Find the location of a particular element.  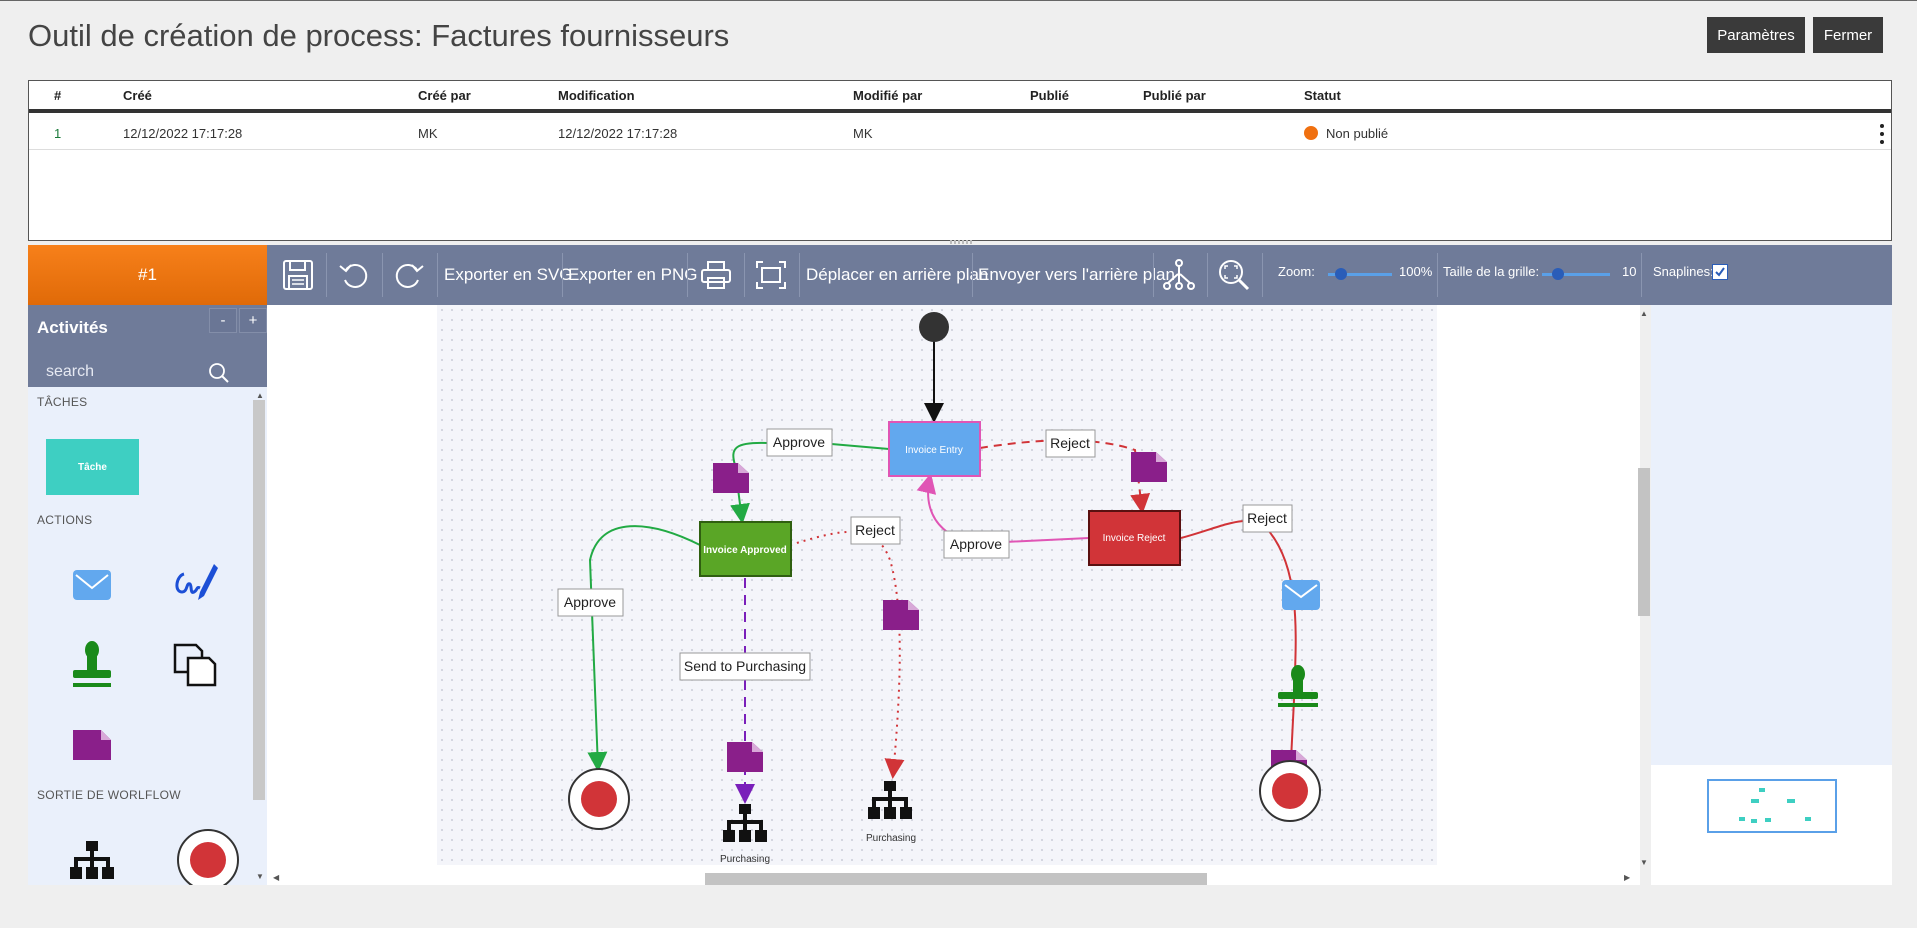

col-status: Statut is located at coordinates (1322, 95).